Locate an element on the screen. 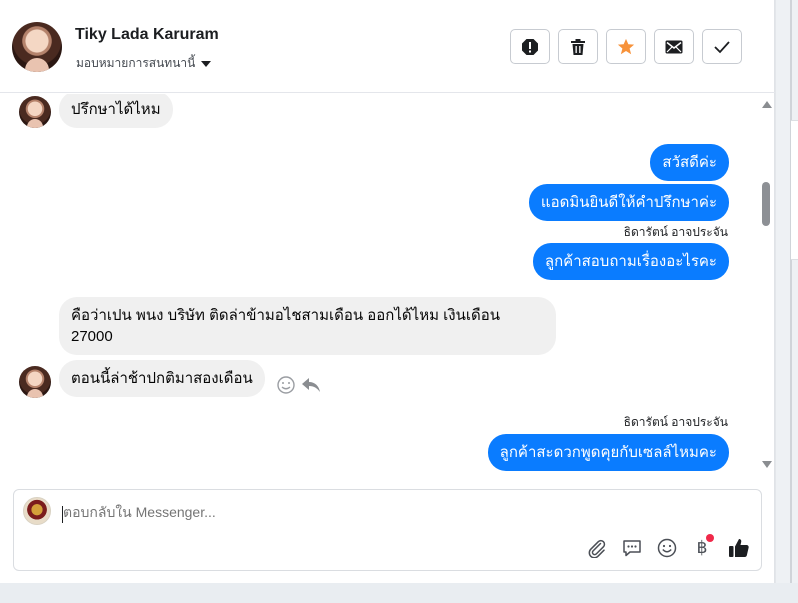  payment-button: ฿ is located at coordinates (702, 547).